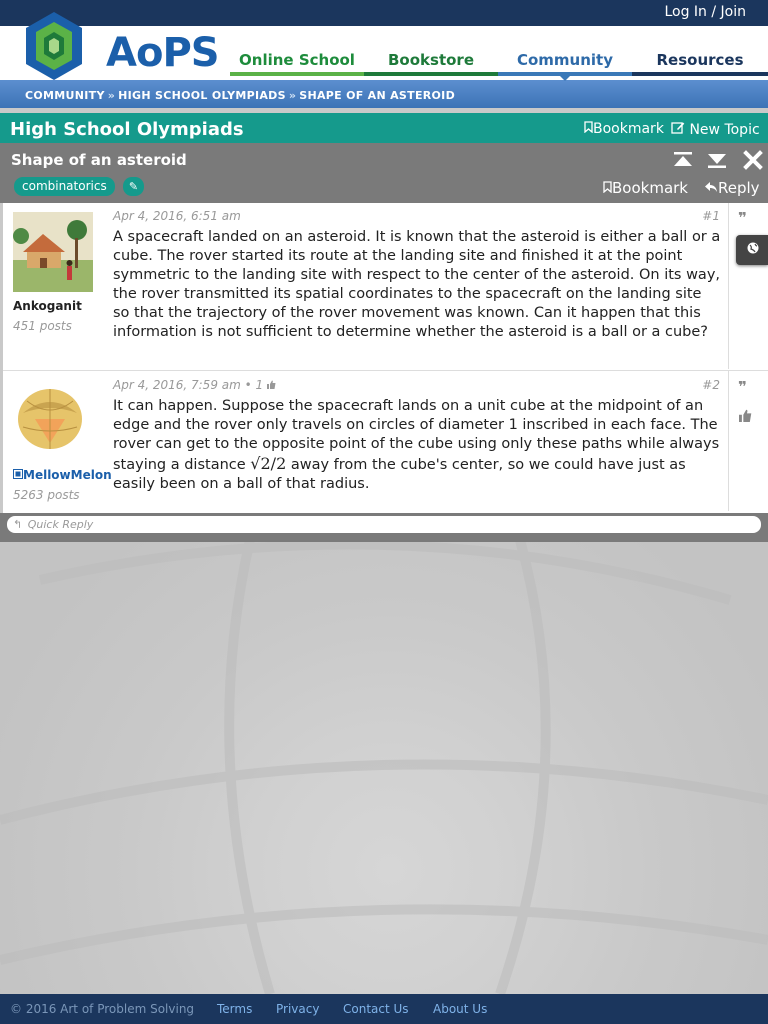 The height and width of the screenshot is (1024, 768). Describe the element at coordinates (127, 129) in the screenshot. I see `forum-title: High School Olympiads` at that location.